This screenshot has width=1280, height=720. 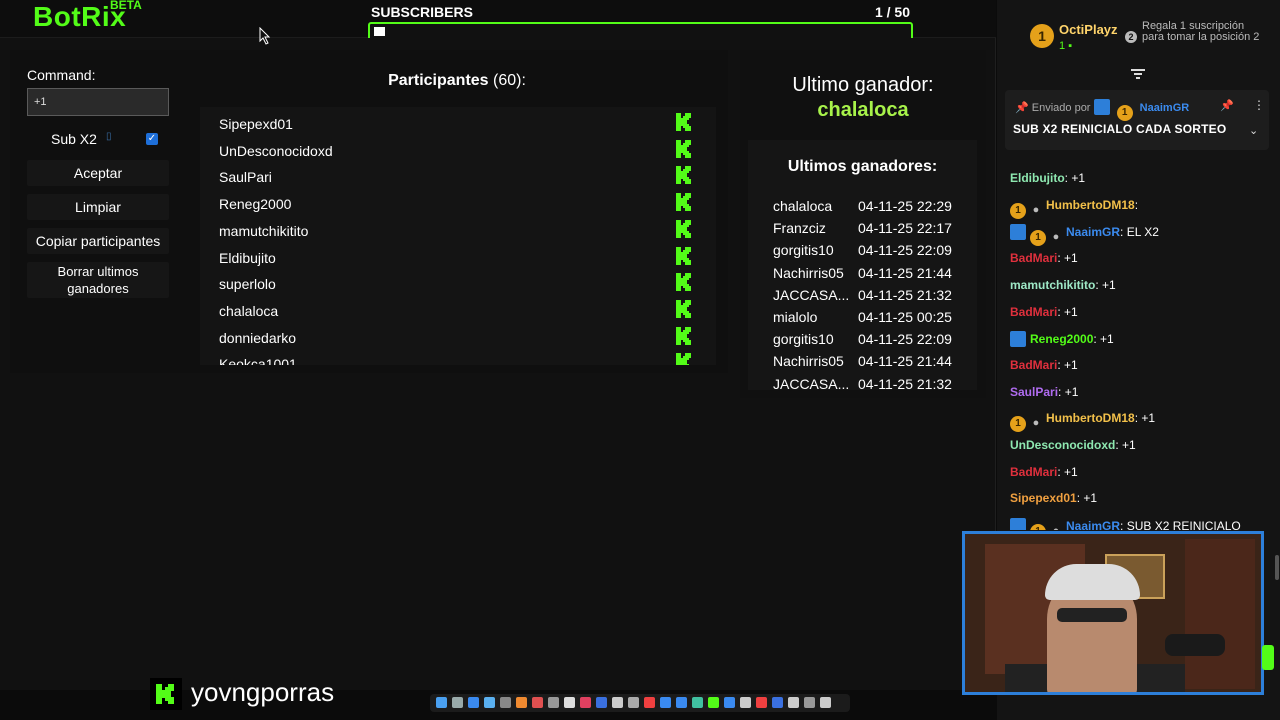 I want to click on participant-row: chalaloca, so click(x=458, y=309).